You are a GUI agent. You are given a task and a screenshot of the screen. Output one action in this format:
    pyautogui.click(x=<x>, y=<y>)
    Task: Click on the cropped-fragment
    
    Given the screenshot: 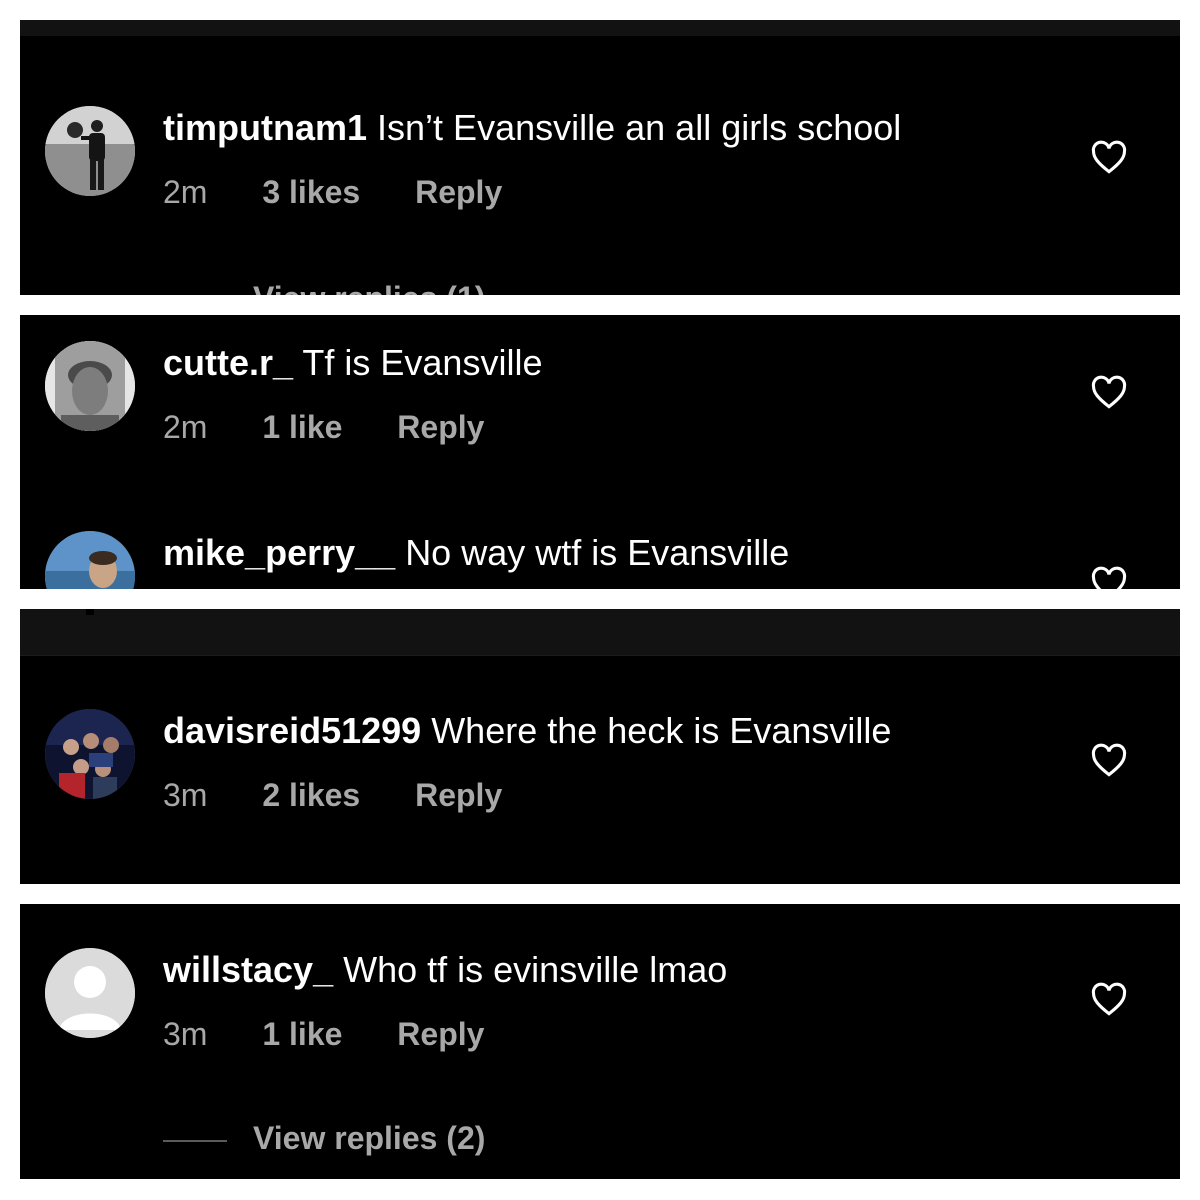 What is the action you would take?
    pyautogui.click(x=90, y=612)
    